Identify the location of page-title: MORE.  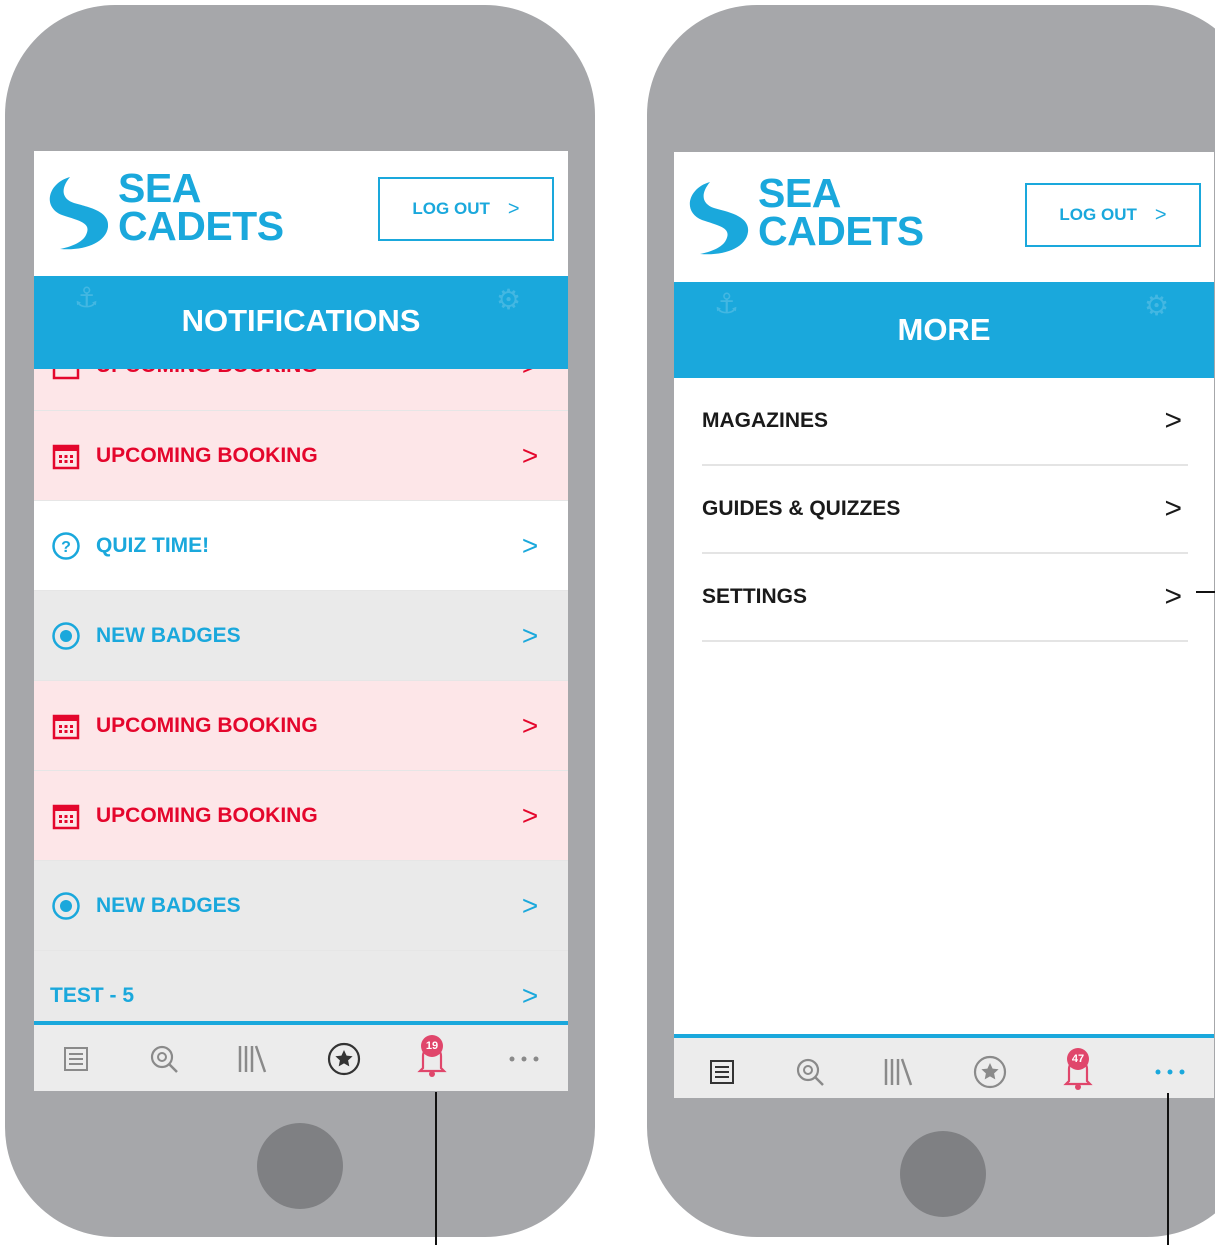
(944, 329).